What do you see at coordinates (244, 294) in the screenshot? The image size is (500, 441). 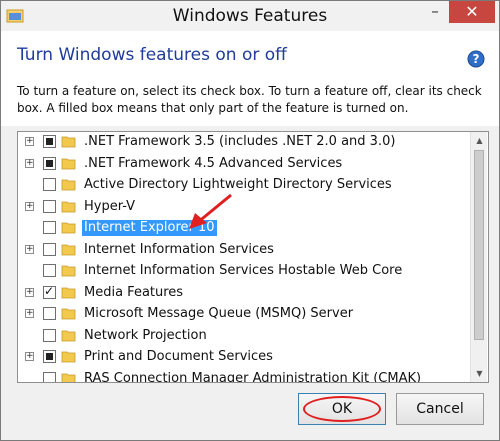 I see `feature-row: + Media Features` at bounding box center [244, 294].